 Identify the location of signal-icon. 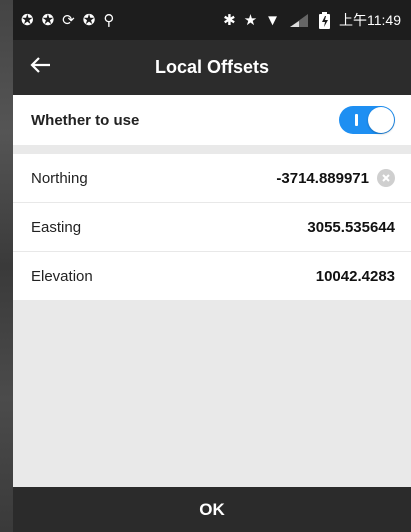
(299, 20).